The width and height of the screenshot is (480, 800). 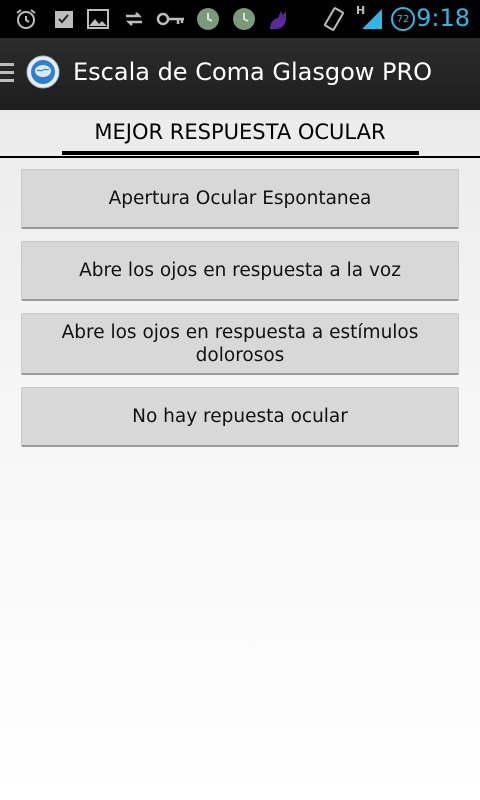 I want to click on cat-icon, so click(x=278, y=20).